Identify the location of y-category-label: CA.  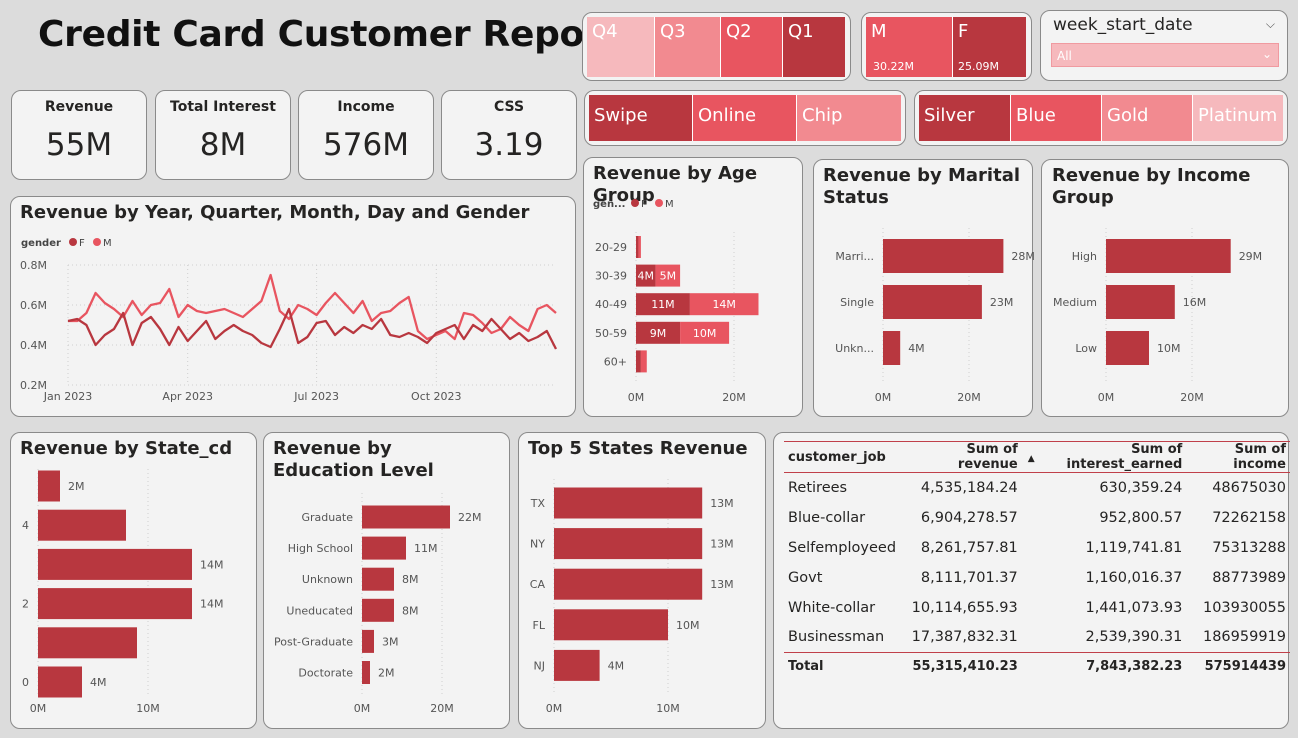
(538, 584).